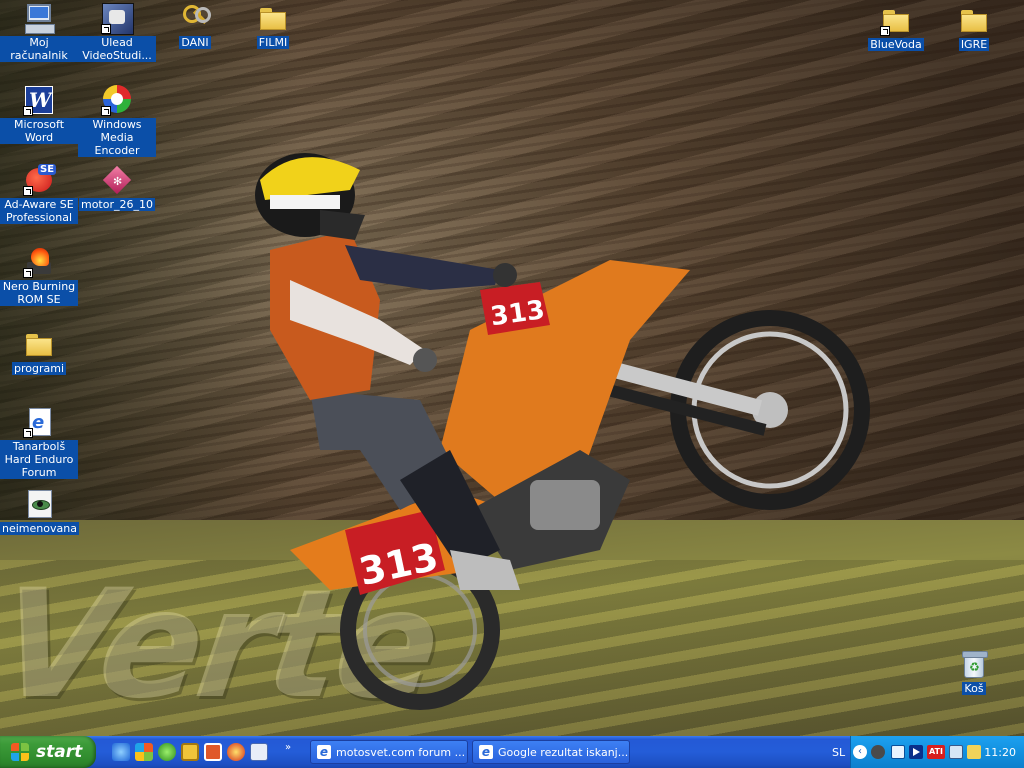 This screenshot has width=1024, height=768. I want to click on jpeg-file-icon, so click(39, 504).